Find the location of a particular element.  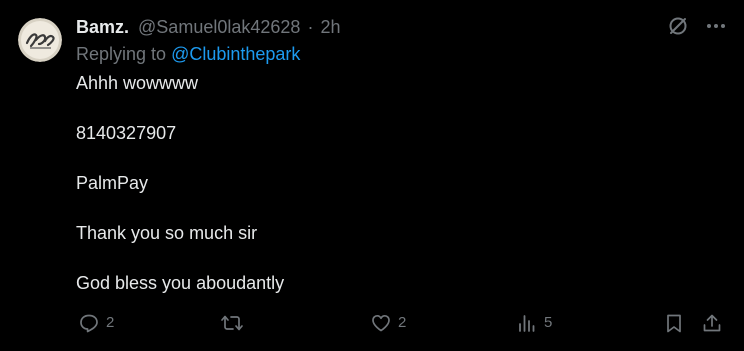

share-button is located at coordinates (712, 323).